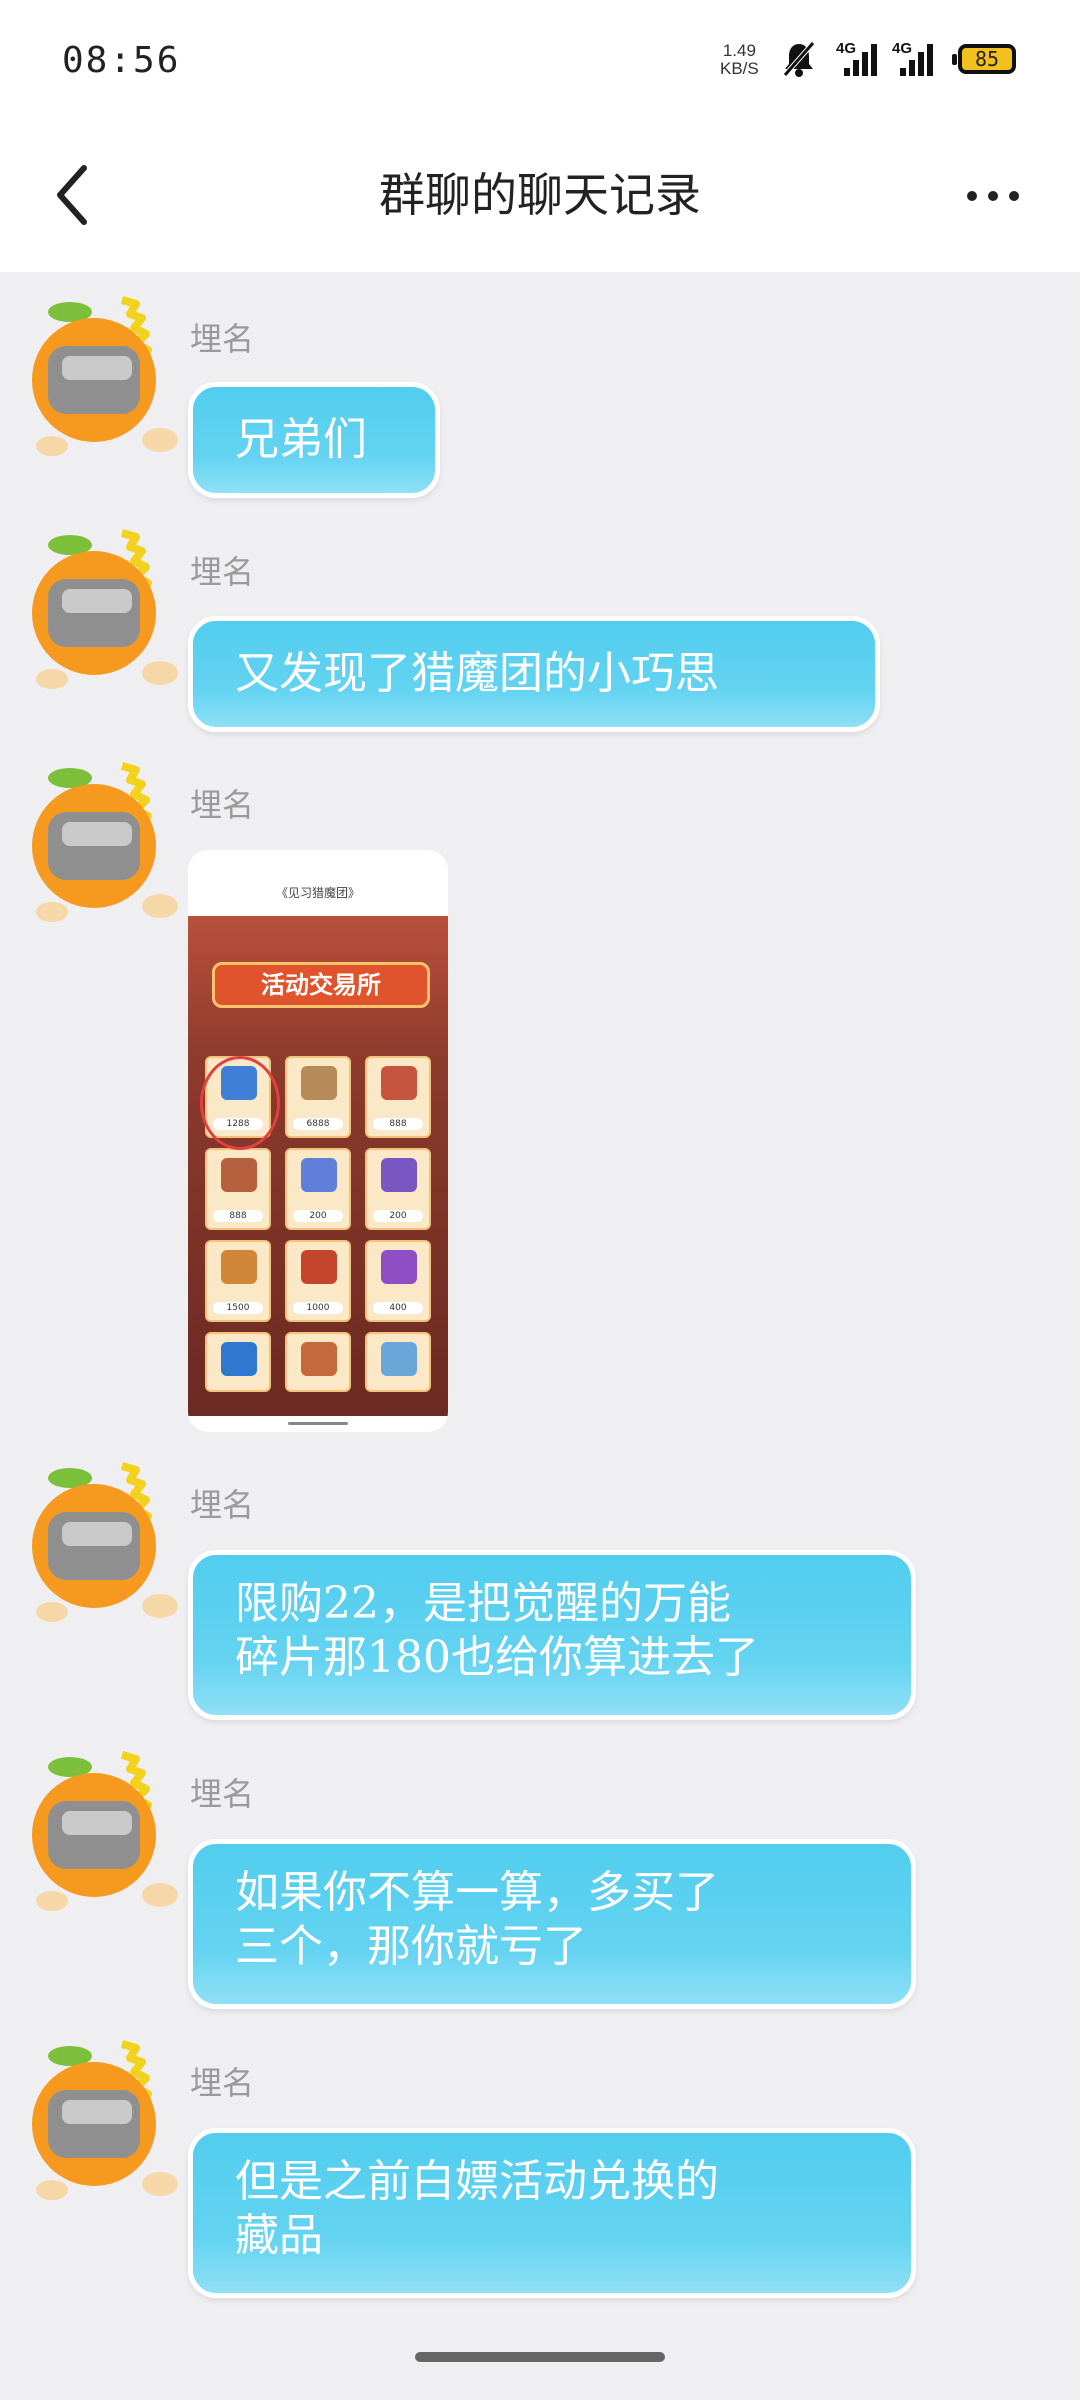 The image size is (1080, 2400). Describe the element at coordinates (238, 1308) in the screenshot. I see `item-price: 1500` at that location.